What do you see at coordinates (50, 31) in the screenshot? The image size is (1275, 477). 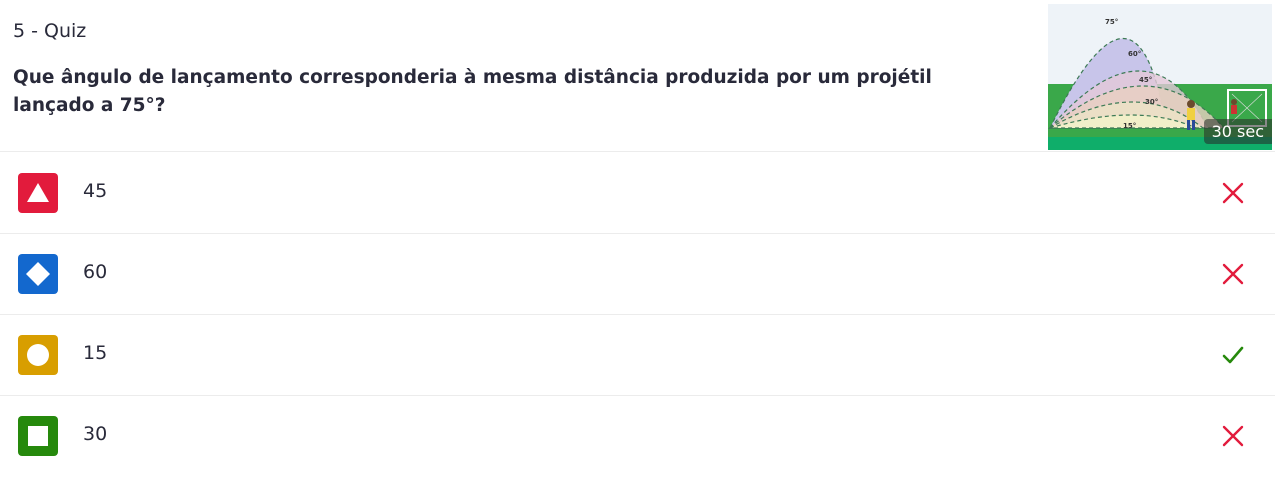 I see `quiz-number-label: 5 - Quiz` at bounding box center [50, 31].